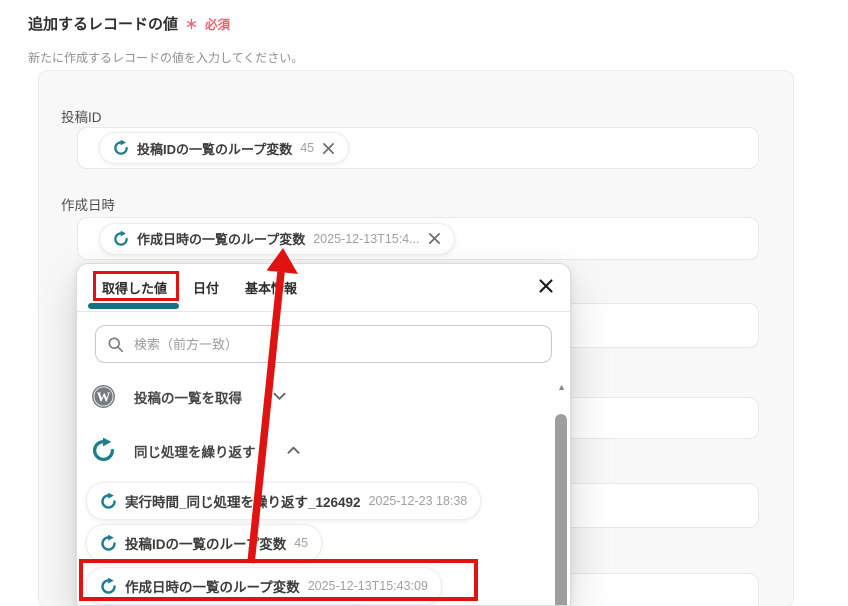  What do you see at coordinates (323, 288) in the screenshot?
I see `popup-tabs: 取得した値 日付 基本情報` at bounding box center [323, 288].